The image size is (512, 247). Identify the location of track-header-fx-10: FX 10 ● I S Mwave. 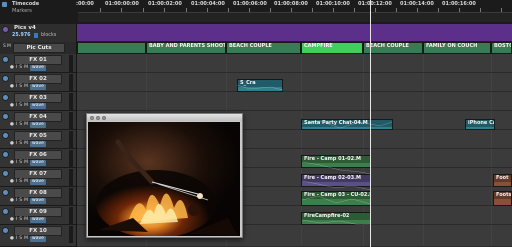
(38, 236).